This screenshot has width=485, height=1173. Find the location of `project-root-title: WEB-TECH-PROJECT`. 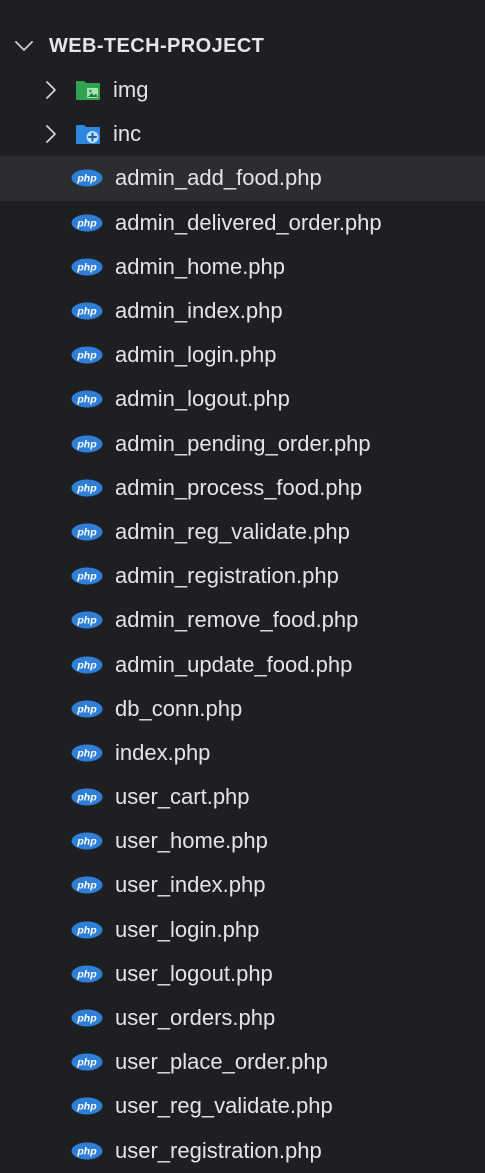

project-root-title: WEB-TECH-PROJECT is located at coordinates (157, 45).